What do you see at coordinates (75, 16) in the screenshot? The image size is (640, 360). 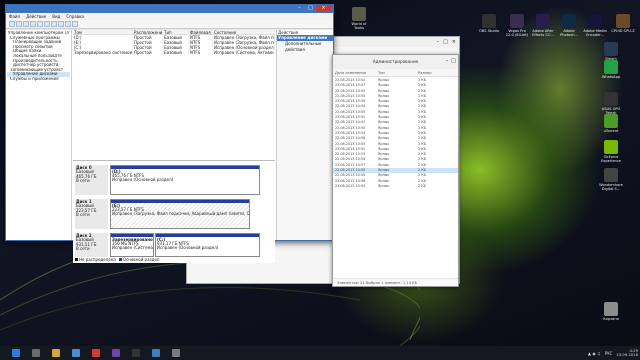 I see `menu-help: Справка` at bounding box center [75, 16].